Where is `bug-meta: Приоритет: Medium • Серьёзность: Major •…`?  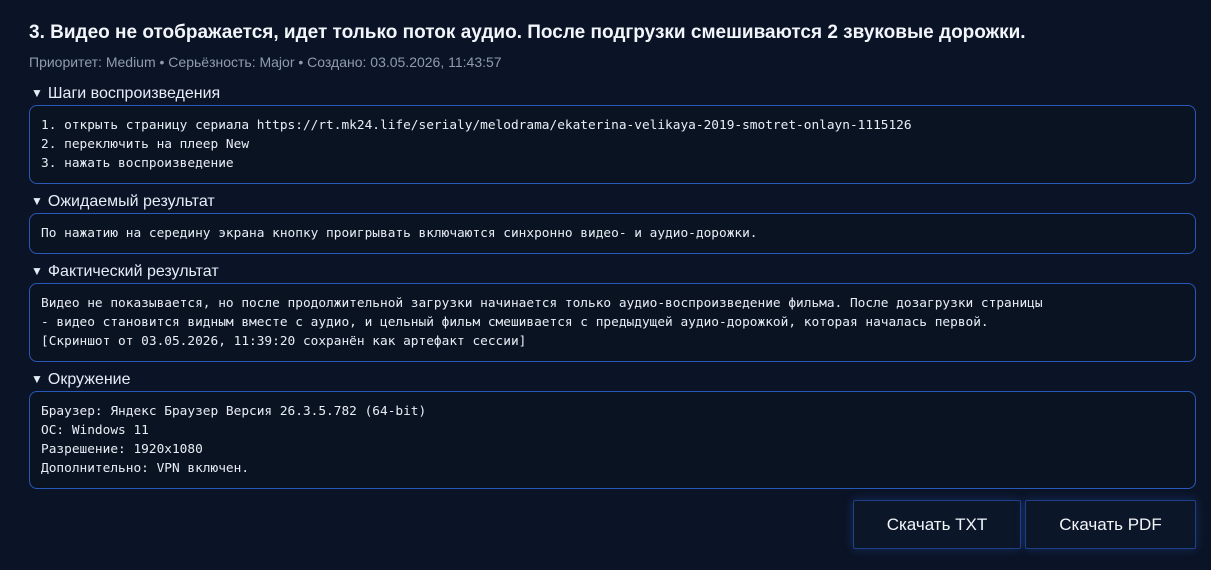 bug-meta: Приоритет: Medium • Серьёзность: Major •… is located at coordinates (265, 62).